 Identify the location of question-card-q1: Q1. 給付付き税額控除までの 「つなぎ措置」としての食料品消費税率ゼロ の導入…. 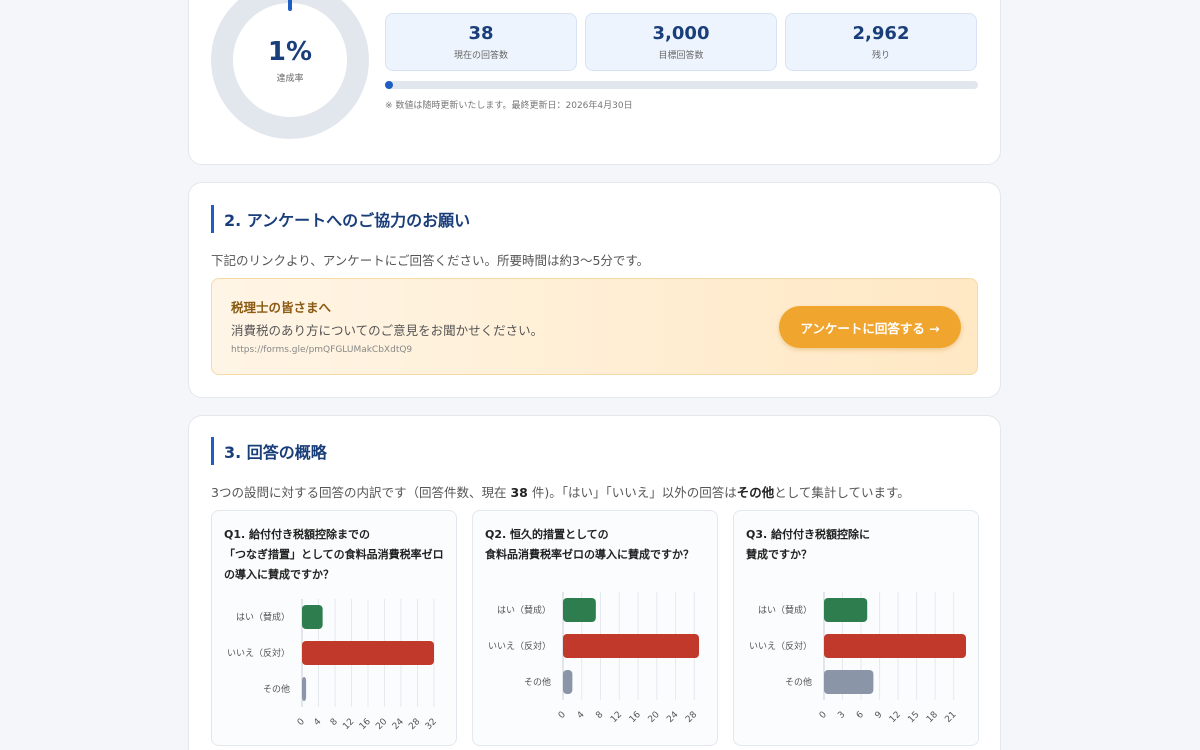
(334, 628).